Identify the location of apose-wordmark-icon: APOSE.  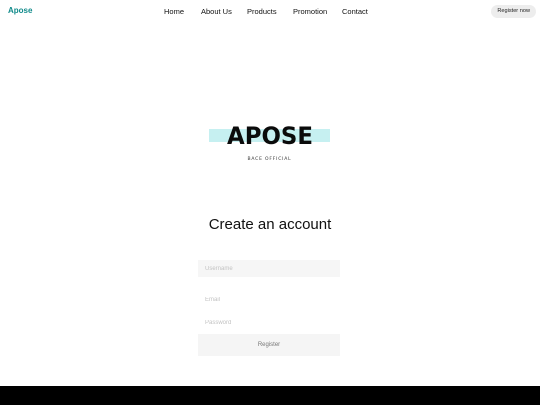
(270, 135).